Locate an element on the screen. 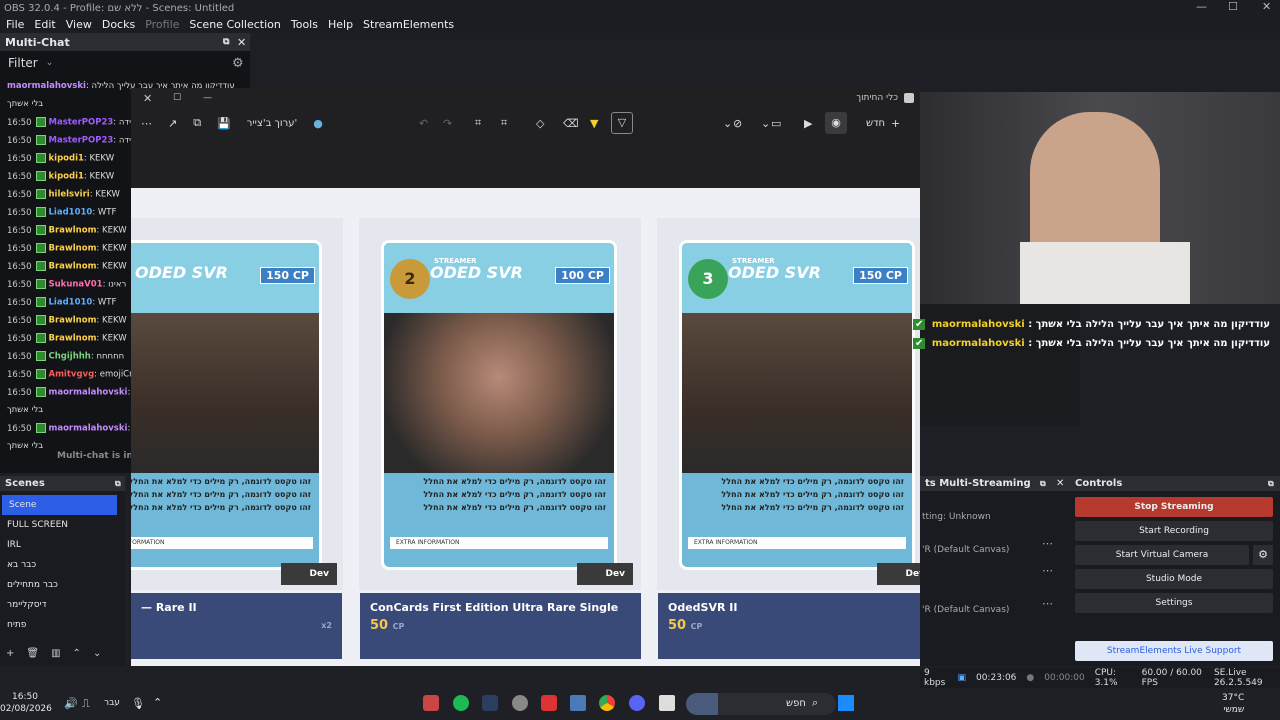 The image size is (1280, 720). card-title-tile: OdedSVR II 50 CP is located at coordinates (789, 626).